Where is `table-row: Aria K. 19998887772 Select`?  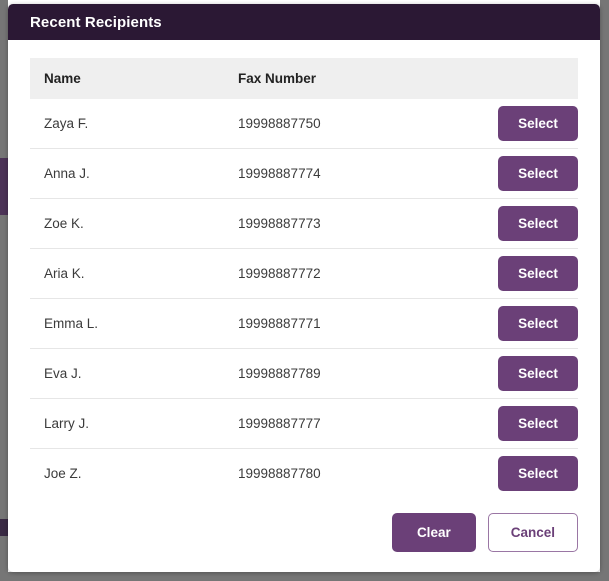
table-row: Aria K. 19998887772 Select is located at coordinates (304, 273).